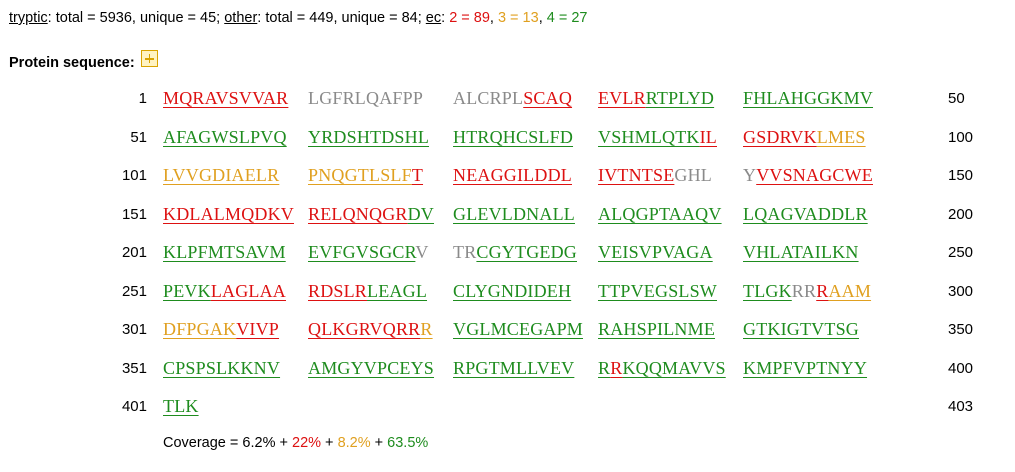  I want to click on peptide-segment: ALQGPTAAQV, so click(660, 214).